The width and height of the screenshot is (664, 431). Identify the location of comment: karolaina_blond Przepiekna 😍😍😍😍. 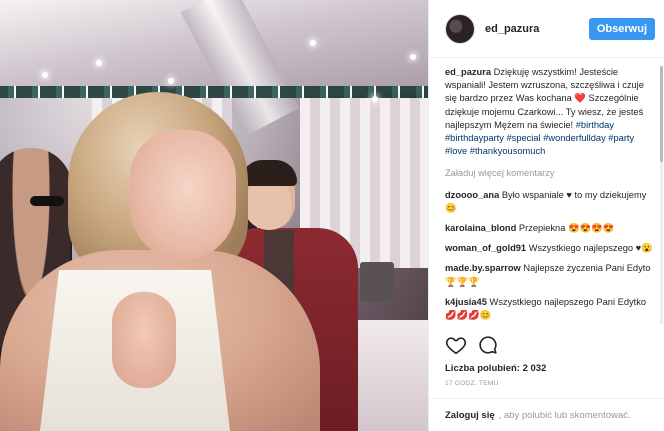
(554, 228).